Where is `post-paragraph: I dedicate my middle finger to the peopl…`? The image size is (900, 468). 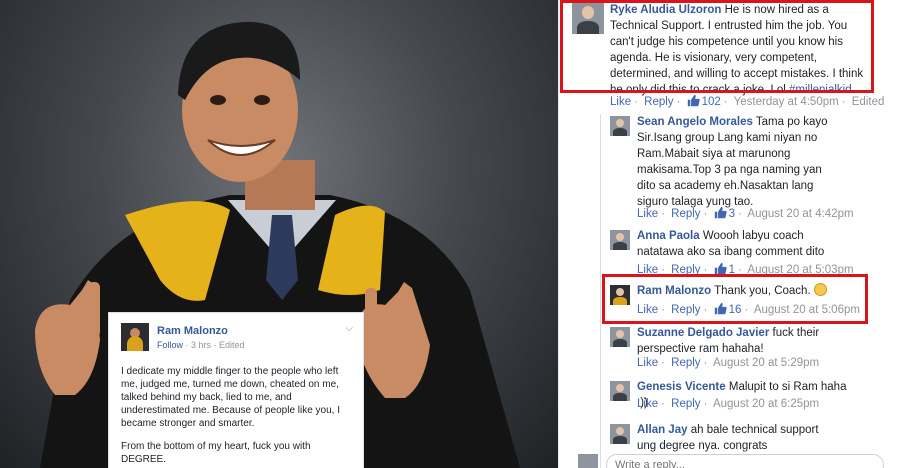 post-paragraph: I dedicate my middle finger to the peopl… is located at coordinates (231, 397).